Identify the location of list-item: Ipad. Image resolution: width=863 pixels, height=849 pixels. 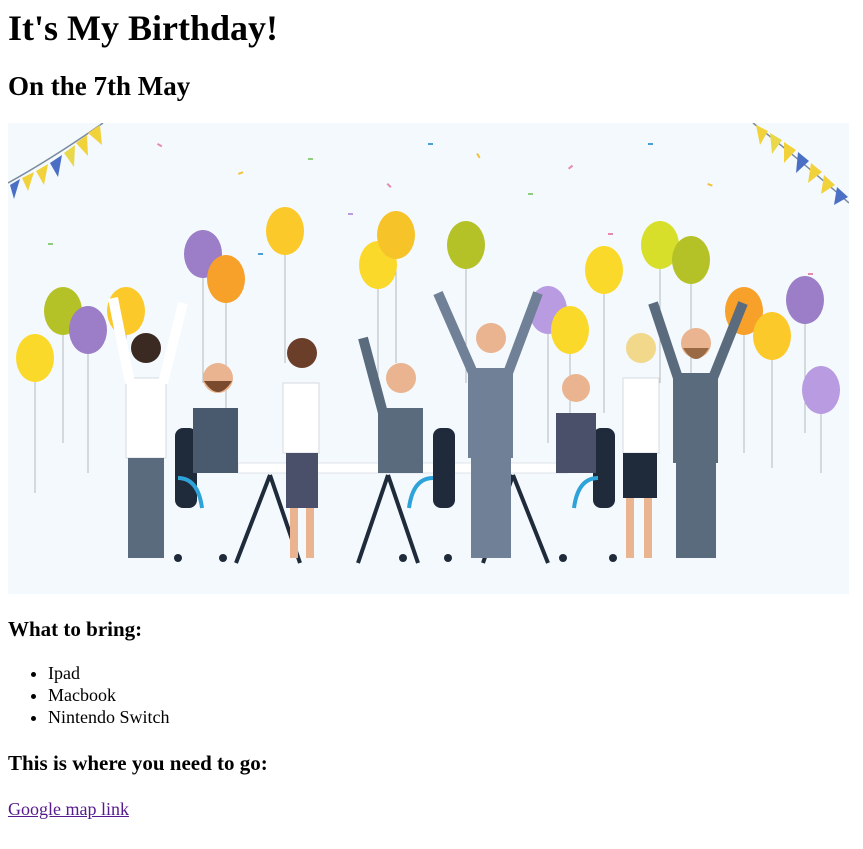
(451, 673).